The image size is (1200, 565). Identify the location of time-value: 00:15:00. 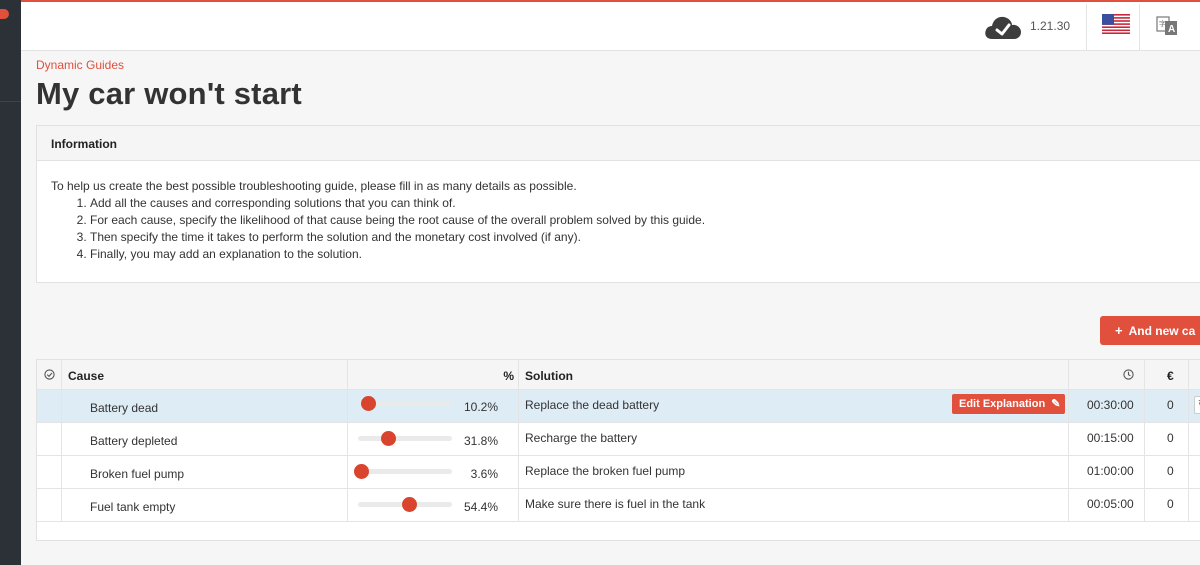
(1110, 438).